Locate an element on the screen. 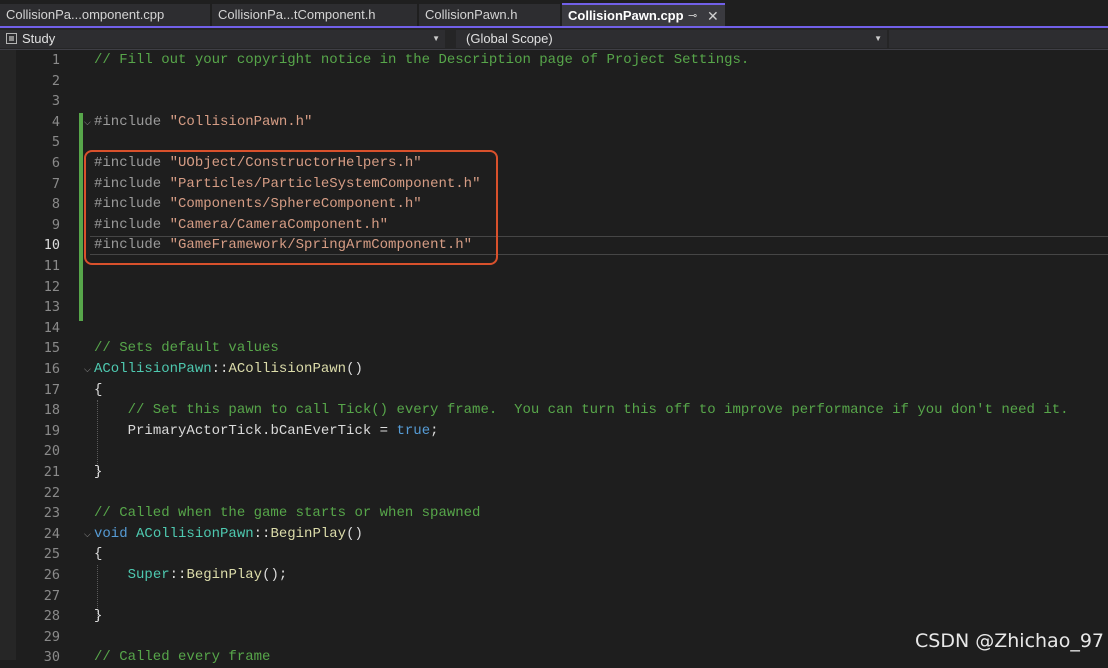  tab-label: CollisionPawn.h is located at coordinates (471, 14).